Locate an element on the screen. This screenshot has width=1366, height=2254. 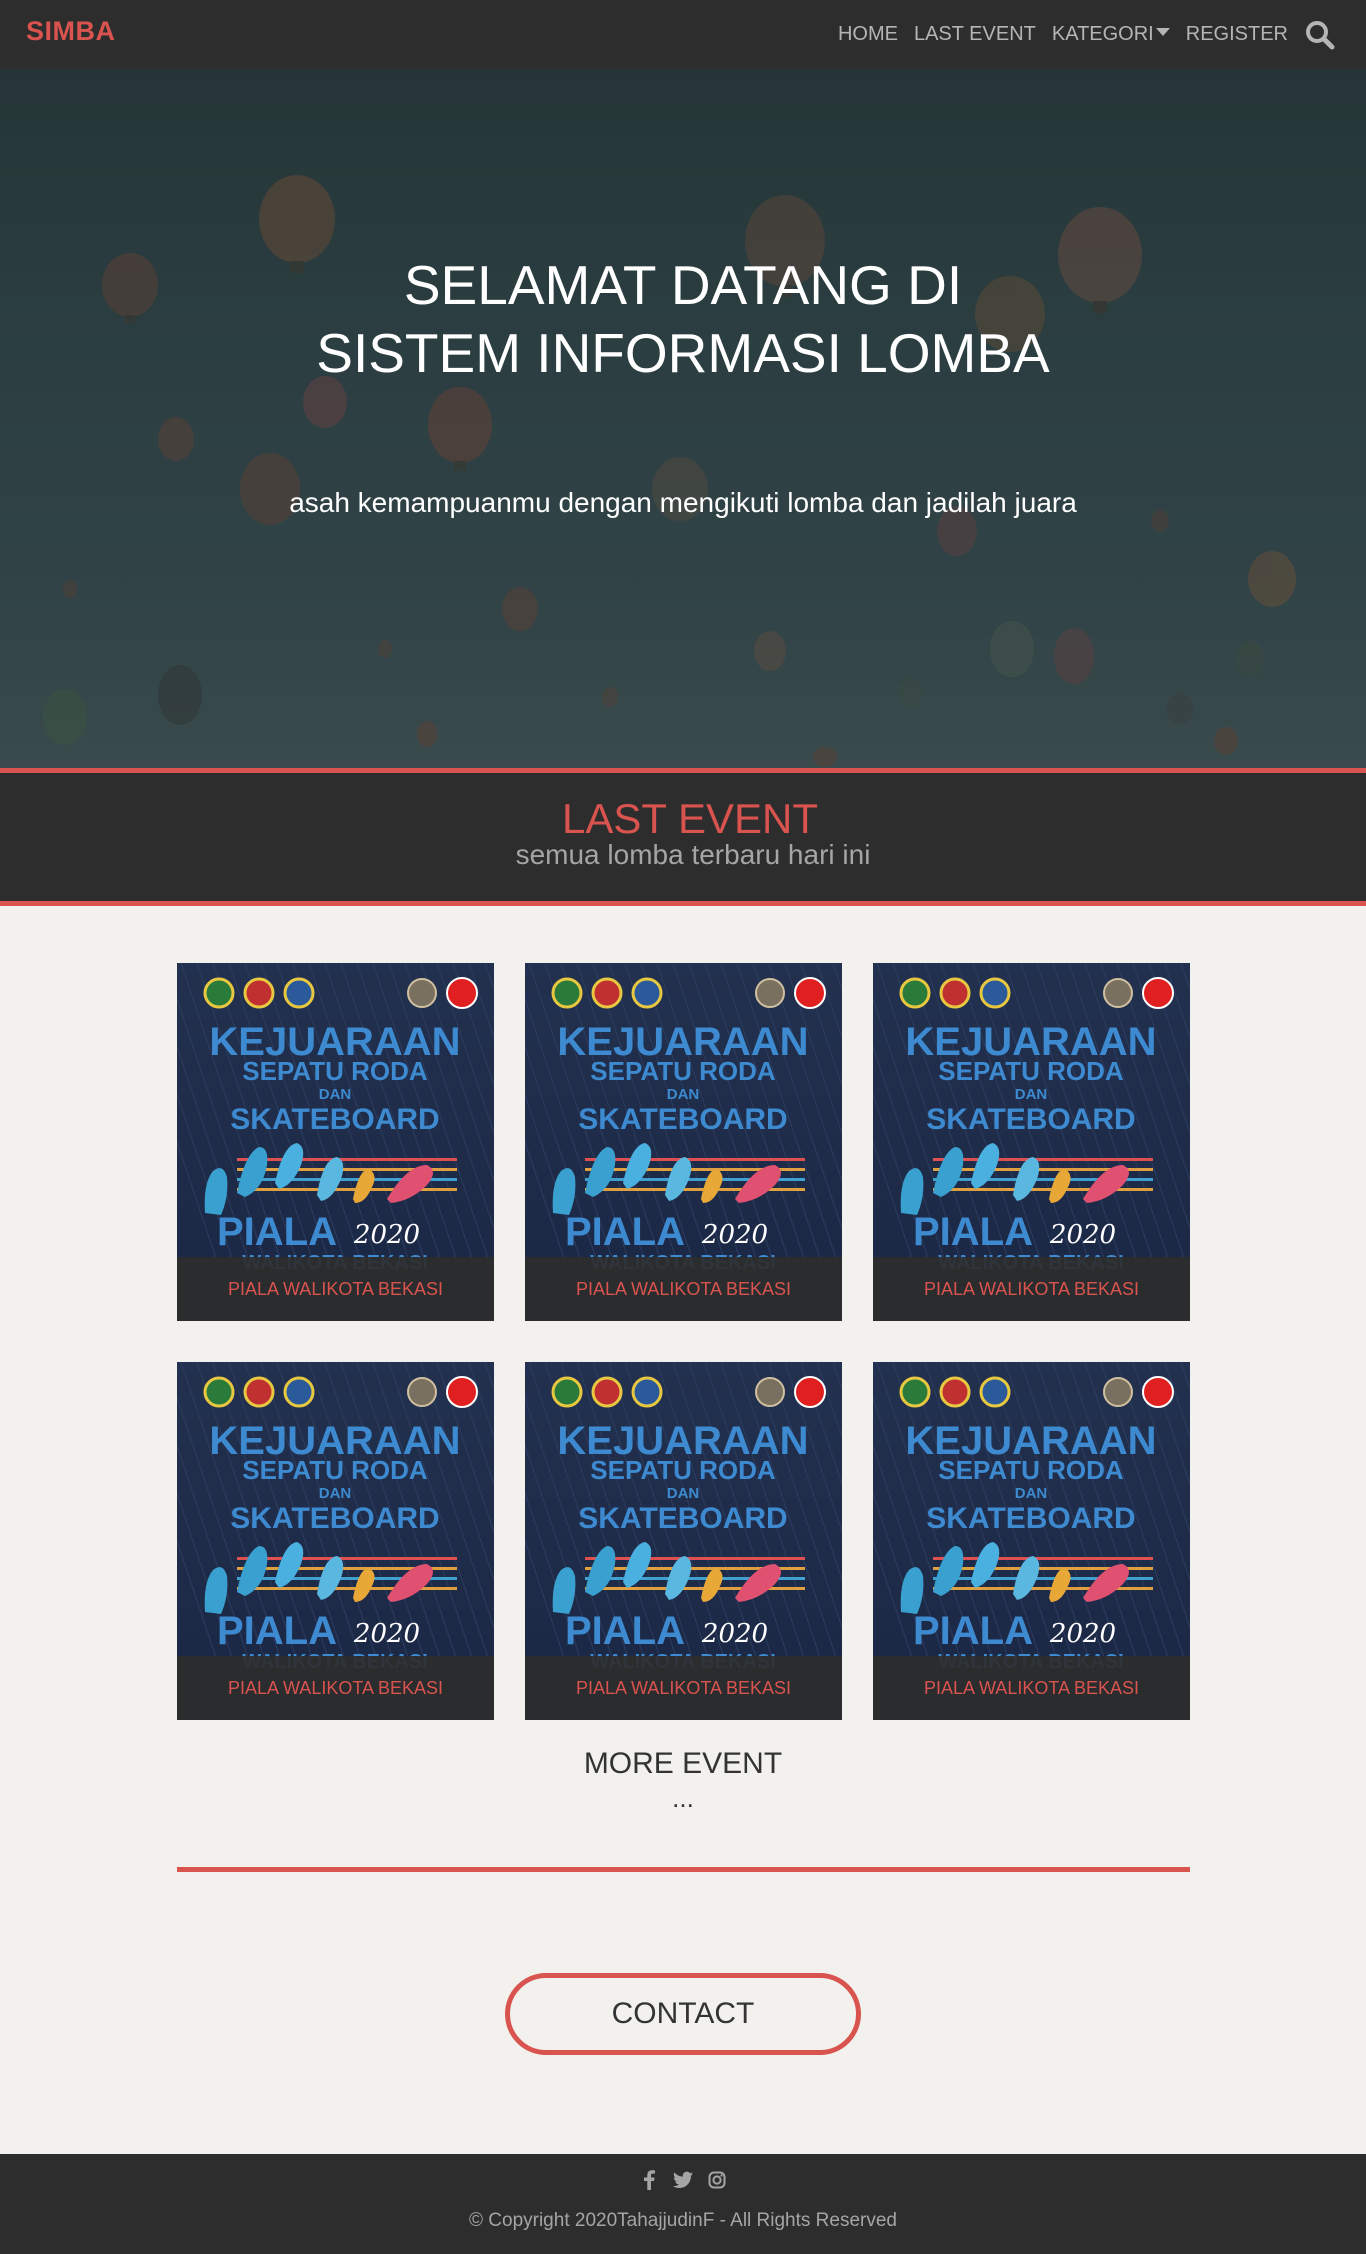
facebook-icon is located at coordinates (649, 2180).